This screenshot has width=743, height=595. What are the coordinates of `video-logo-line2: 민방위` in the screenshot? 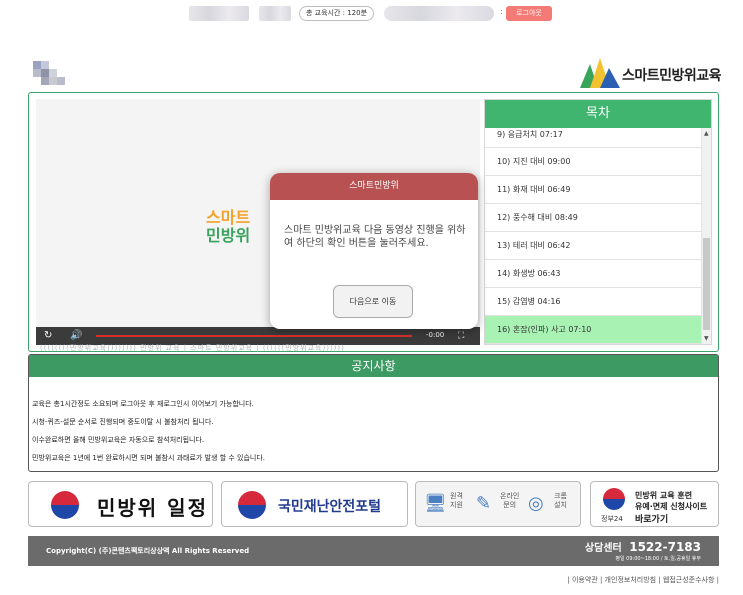 It's located at (228, 235).